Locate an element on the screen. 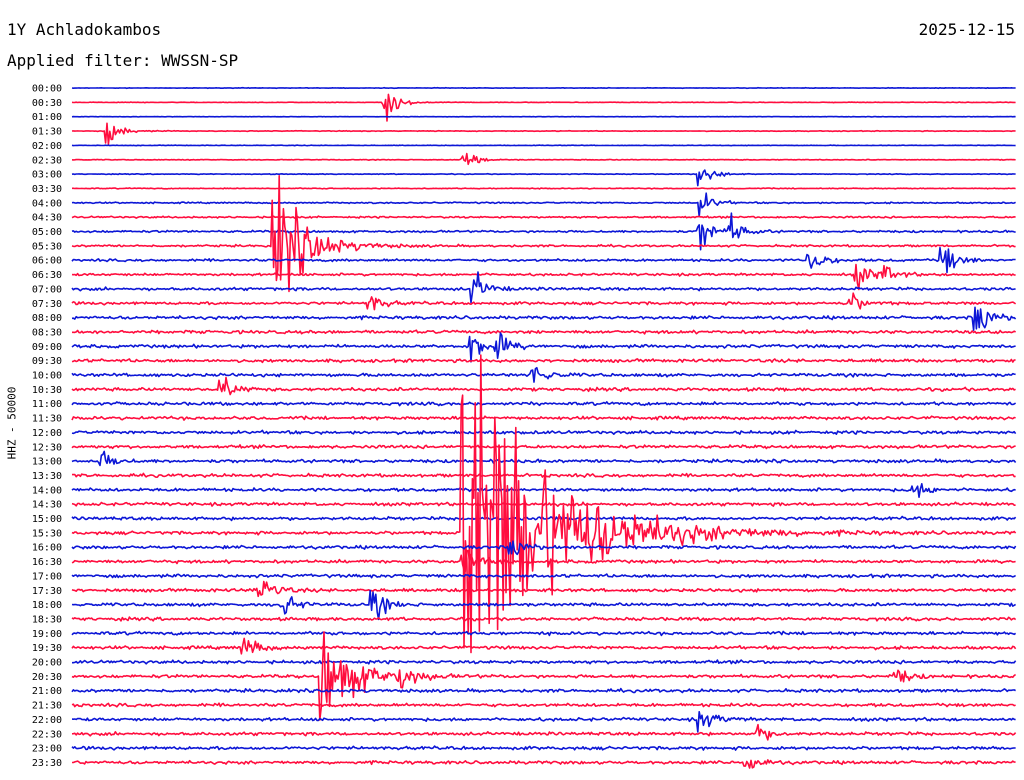 Image resolution: width=1024 pixels, height=780 pixels. row-tick-label: 06:30 is located at coordinates (47, 275).